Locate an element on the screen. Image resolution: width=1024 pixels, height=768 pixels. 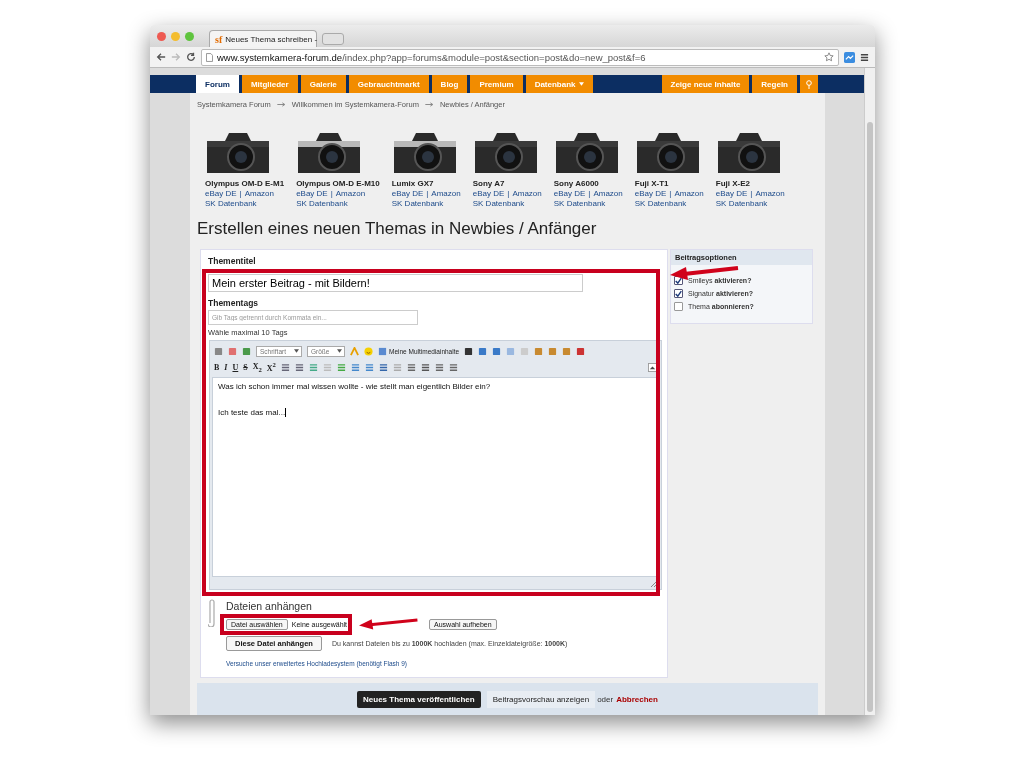
scrollbar-thumb is located at coordinates (870, 417).